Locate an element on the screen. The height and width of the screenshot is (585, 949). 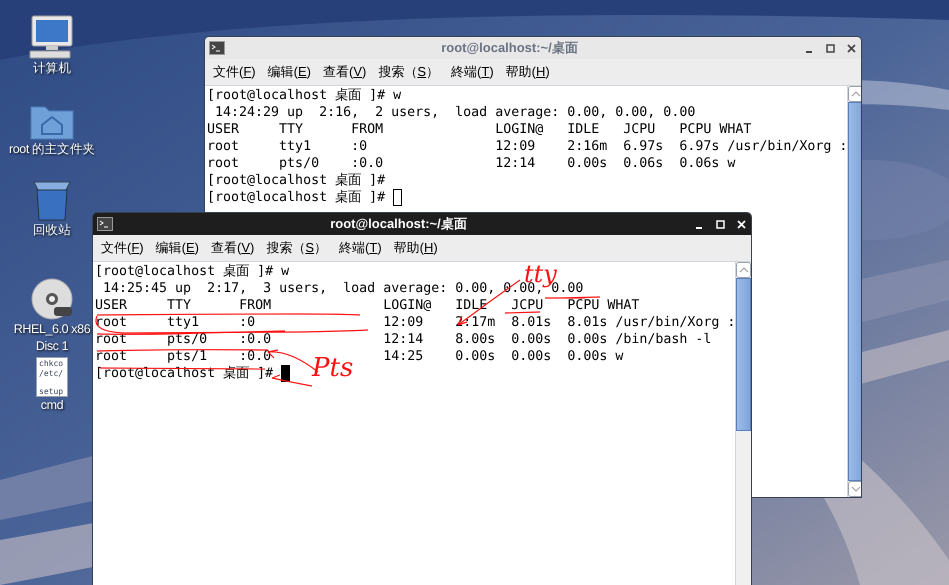
preview-text: setup is located at coordinates (51, 392).